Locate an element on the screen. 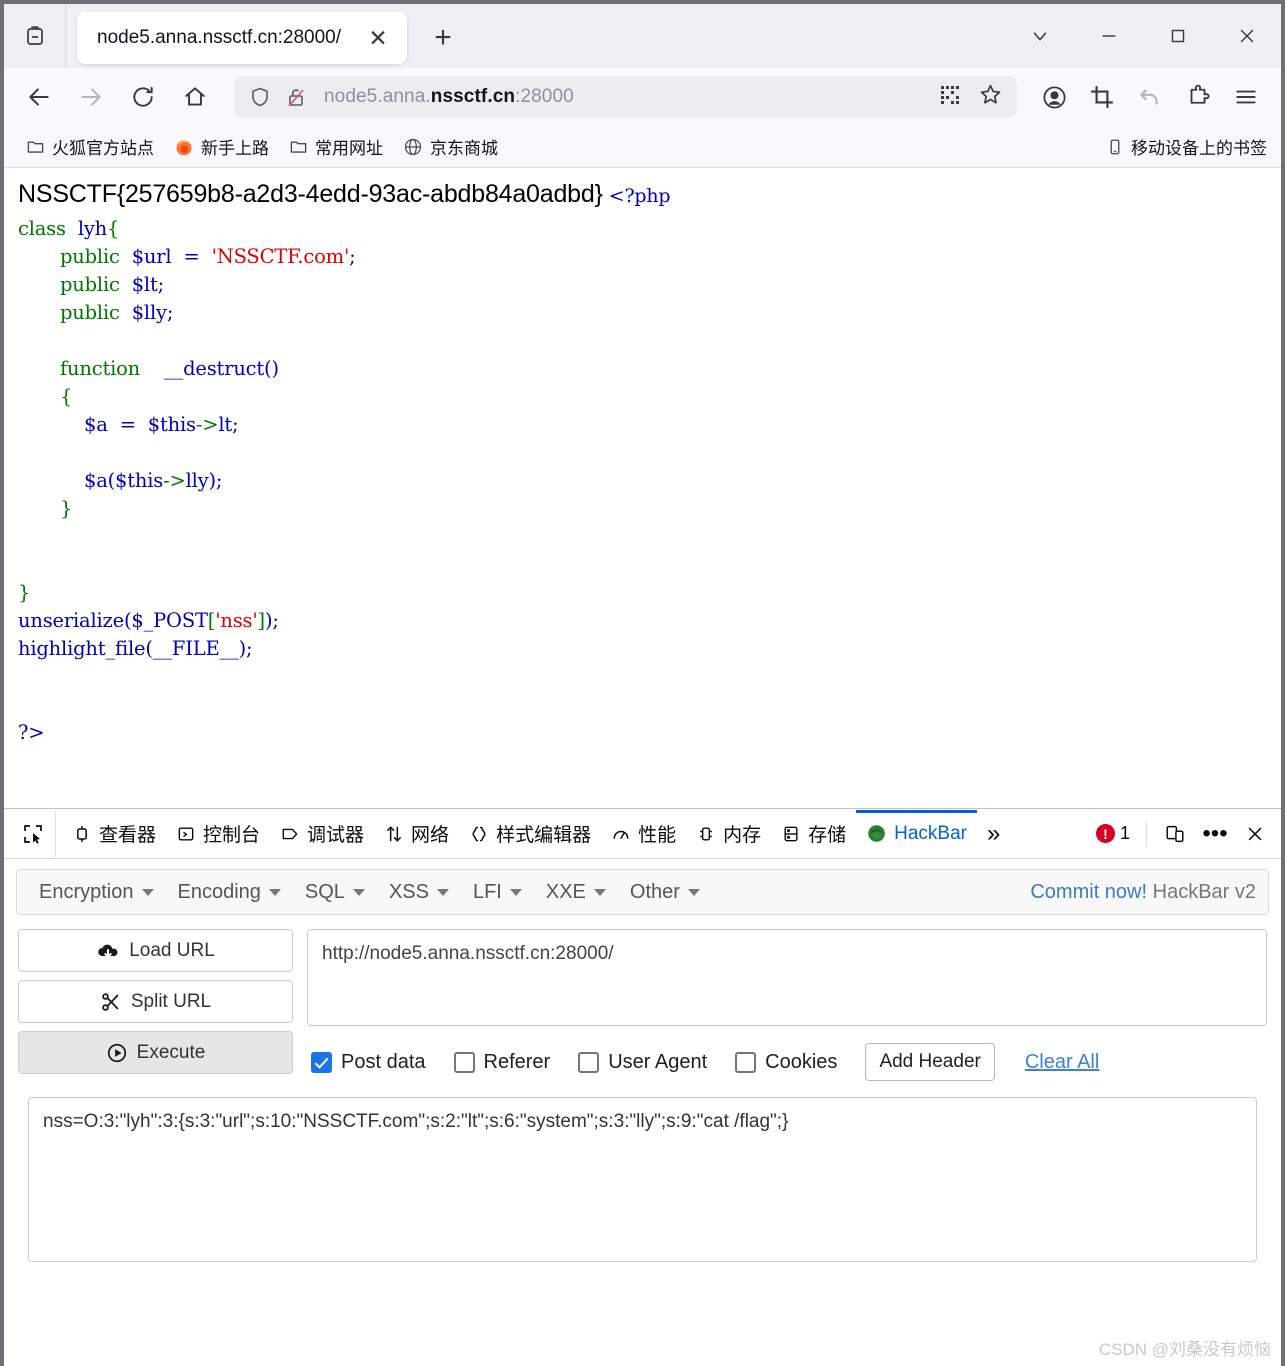 This screenshot has height=1366, width=1285. puzzle-piece-icon is located at coordinates (1200, 94).